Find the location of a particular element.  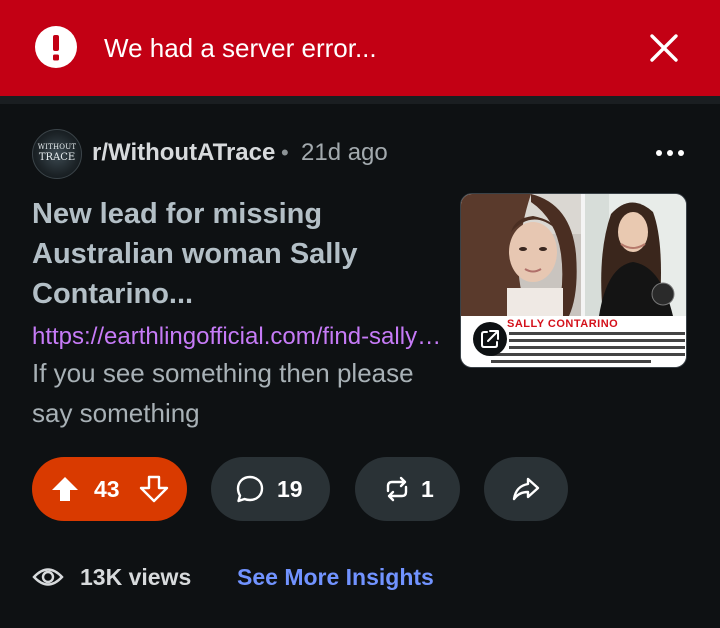

comment-icon is located at coordinates (250, 489).